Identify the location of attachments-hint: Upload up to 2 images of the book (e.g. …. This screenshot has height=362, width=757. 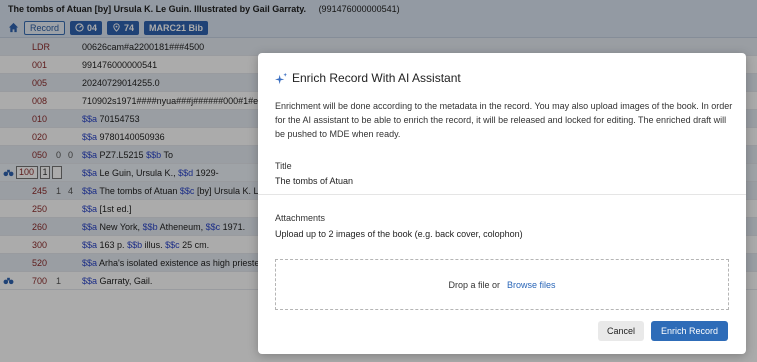
(399, 234).